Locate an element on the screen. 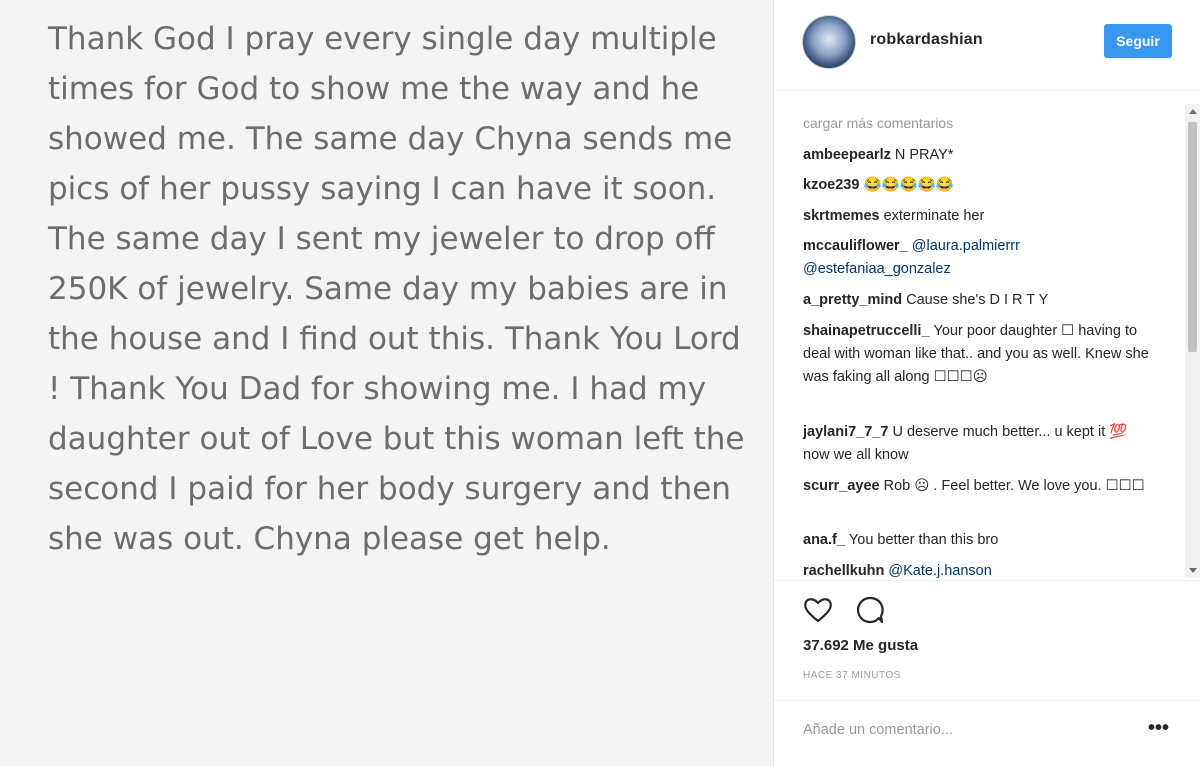 This screenshot has width=1200, height=766. follow-button: Seguir is located at coordinates (1138, 41).